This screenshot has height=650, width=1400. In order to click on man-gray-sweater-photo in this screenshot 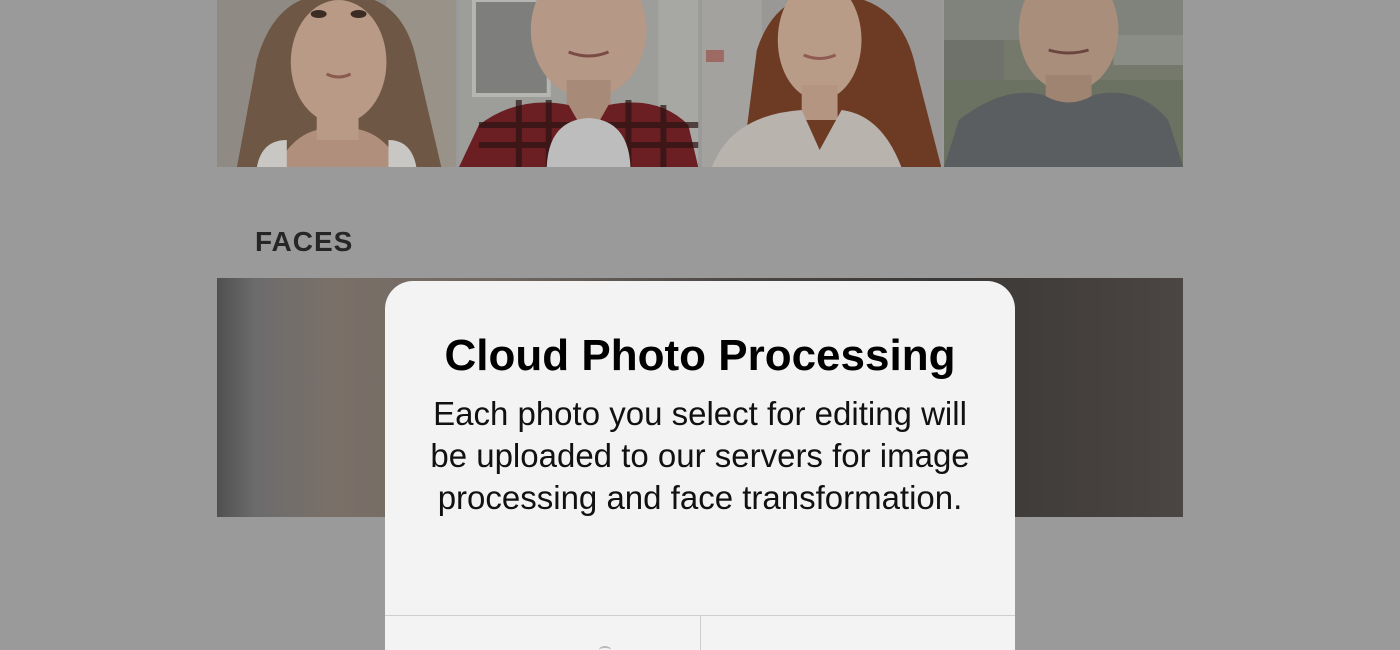, I will do `click(1063, 83)`.